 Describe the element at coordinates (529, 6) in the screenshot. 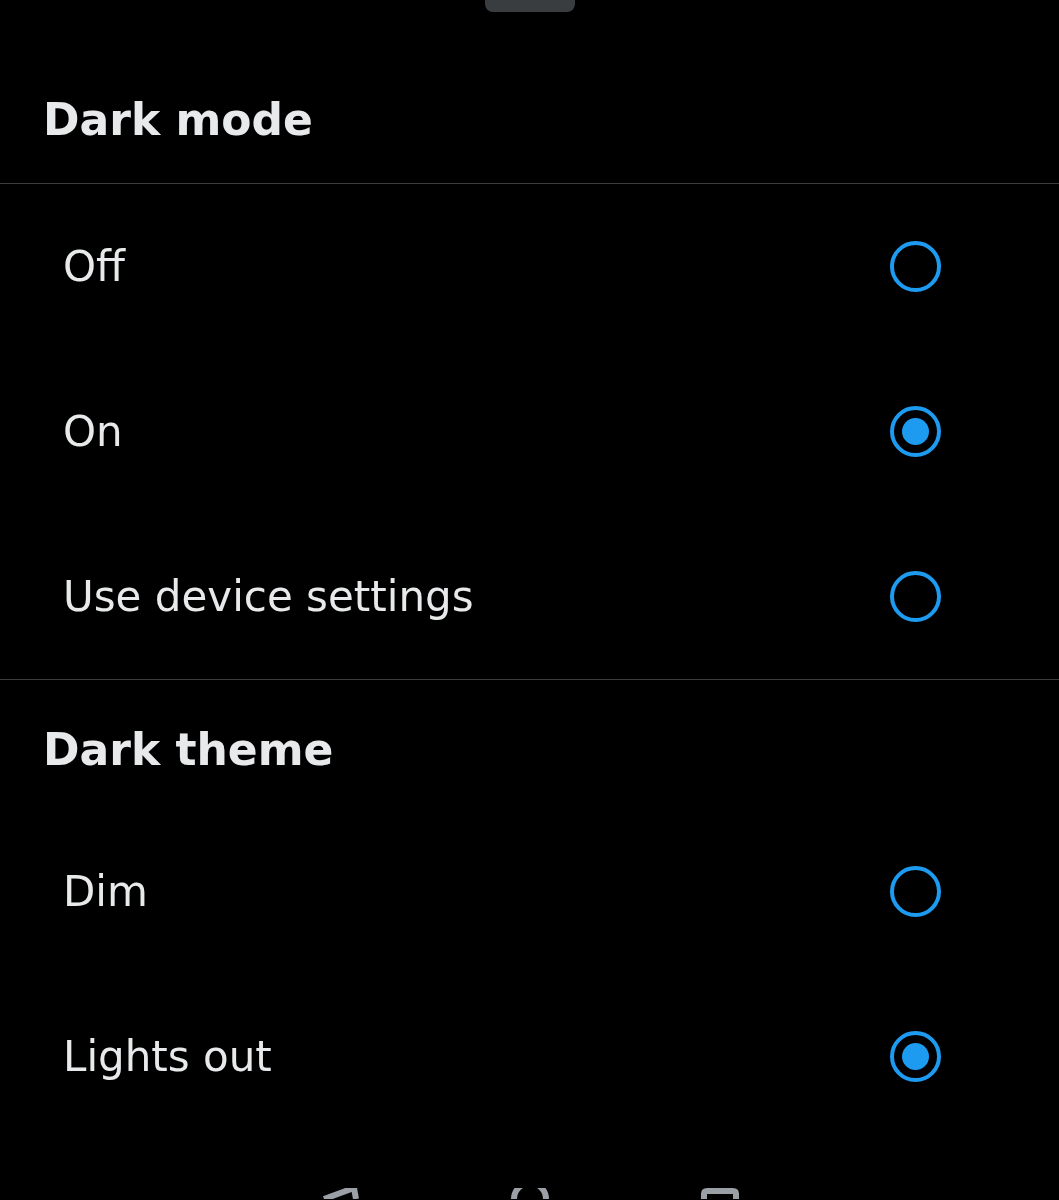

I see `drag-handle` at that location.